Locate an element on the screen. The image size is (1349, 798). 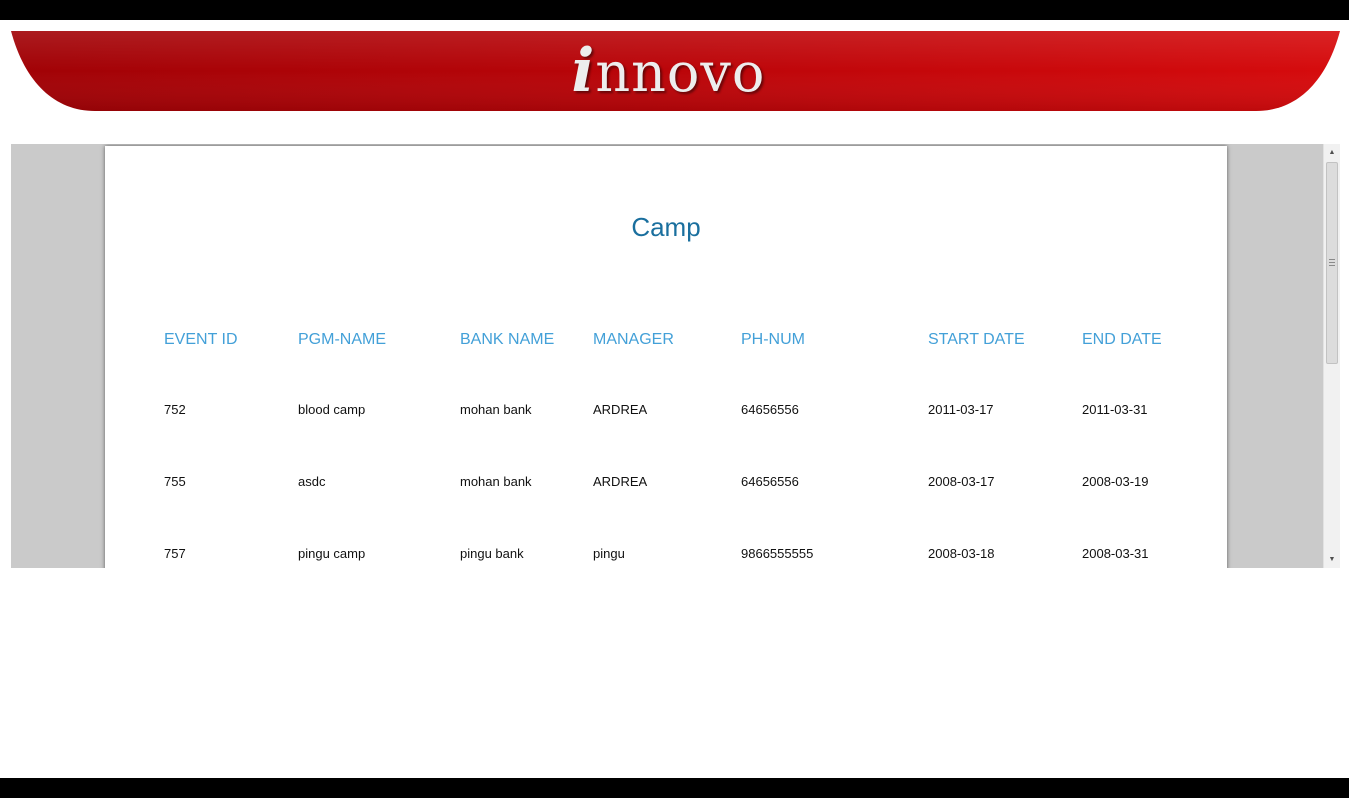
cell-pgm-name: pingu camp is located at coordinates (332, 553).